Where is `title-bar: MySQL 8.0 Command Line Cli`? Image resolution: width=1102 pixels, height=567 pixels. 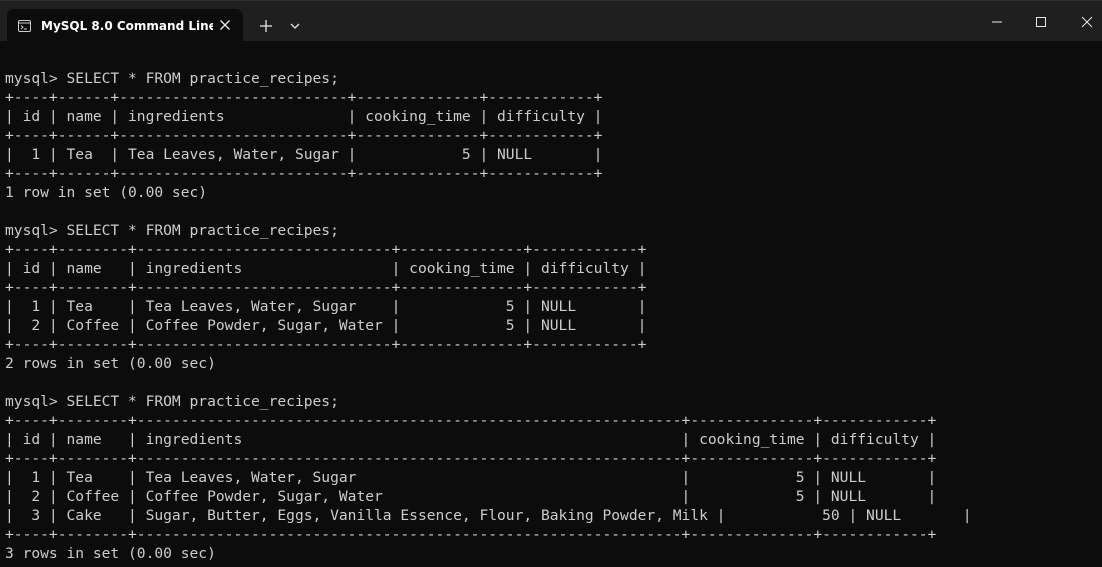 title-bar: MySQL 8.0 Command Line Cli is located at coordinates (551, 21).